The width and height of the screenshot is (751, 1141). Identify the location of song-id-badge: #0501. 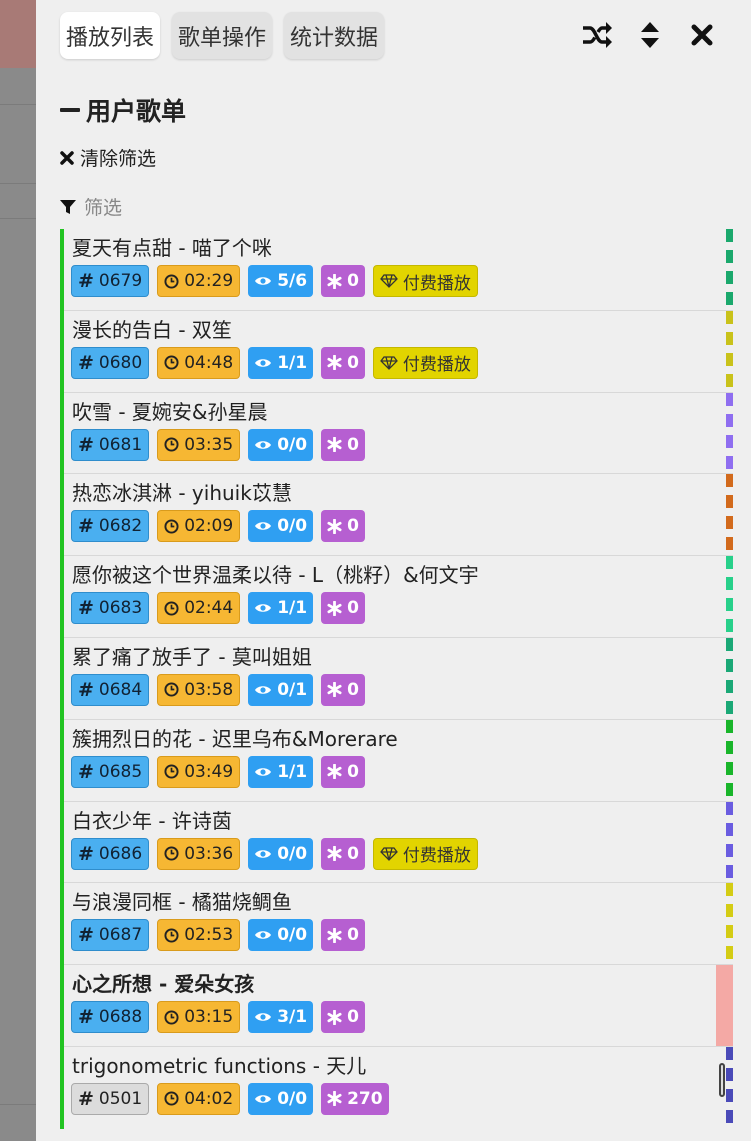
(110, 1098).